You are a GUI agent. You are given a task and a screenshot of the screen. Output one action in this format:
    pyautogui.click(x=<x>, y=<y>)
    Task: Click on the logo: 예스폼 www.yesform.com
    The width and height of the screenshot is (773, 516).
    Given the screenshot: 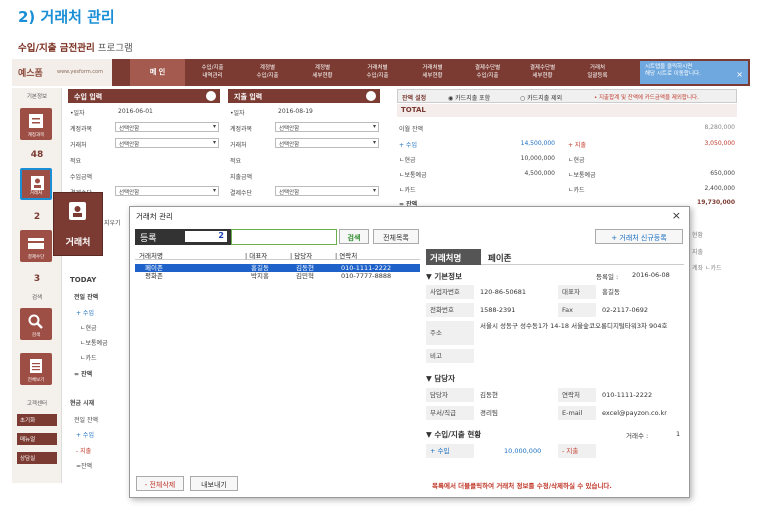 What is the action you would take?
    pyautogui.click(x=62, y=72)
    